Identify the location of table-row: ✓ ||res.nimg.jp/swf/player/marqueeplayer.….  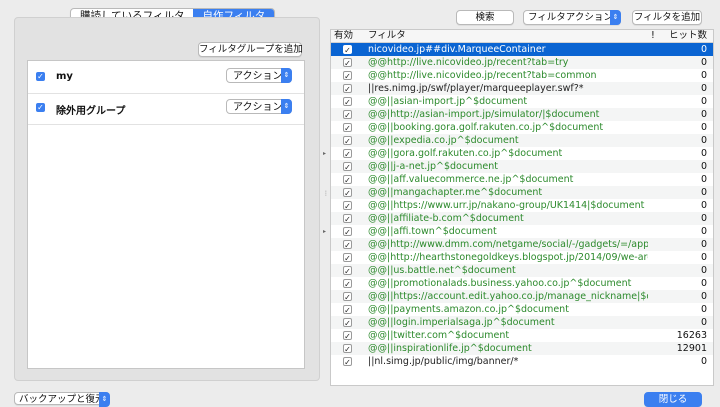
(522, 88).